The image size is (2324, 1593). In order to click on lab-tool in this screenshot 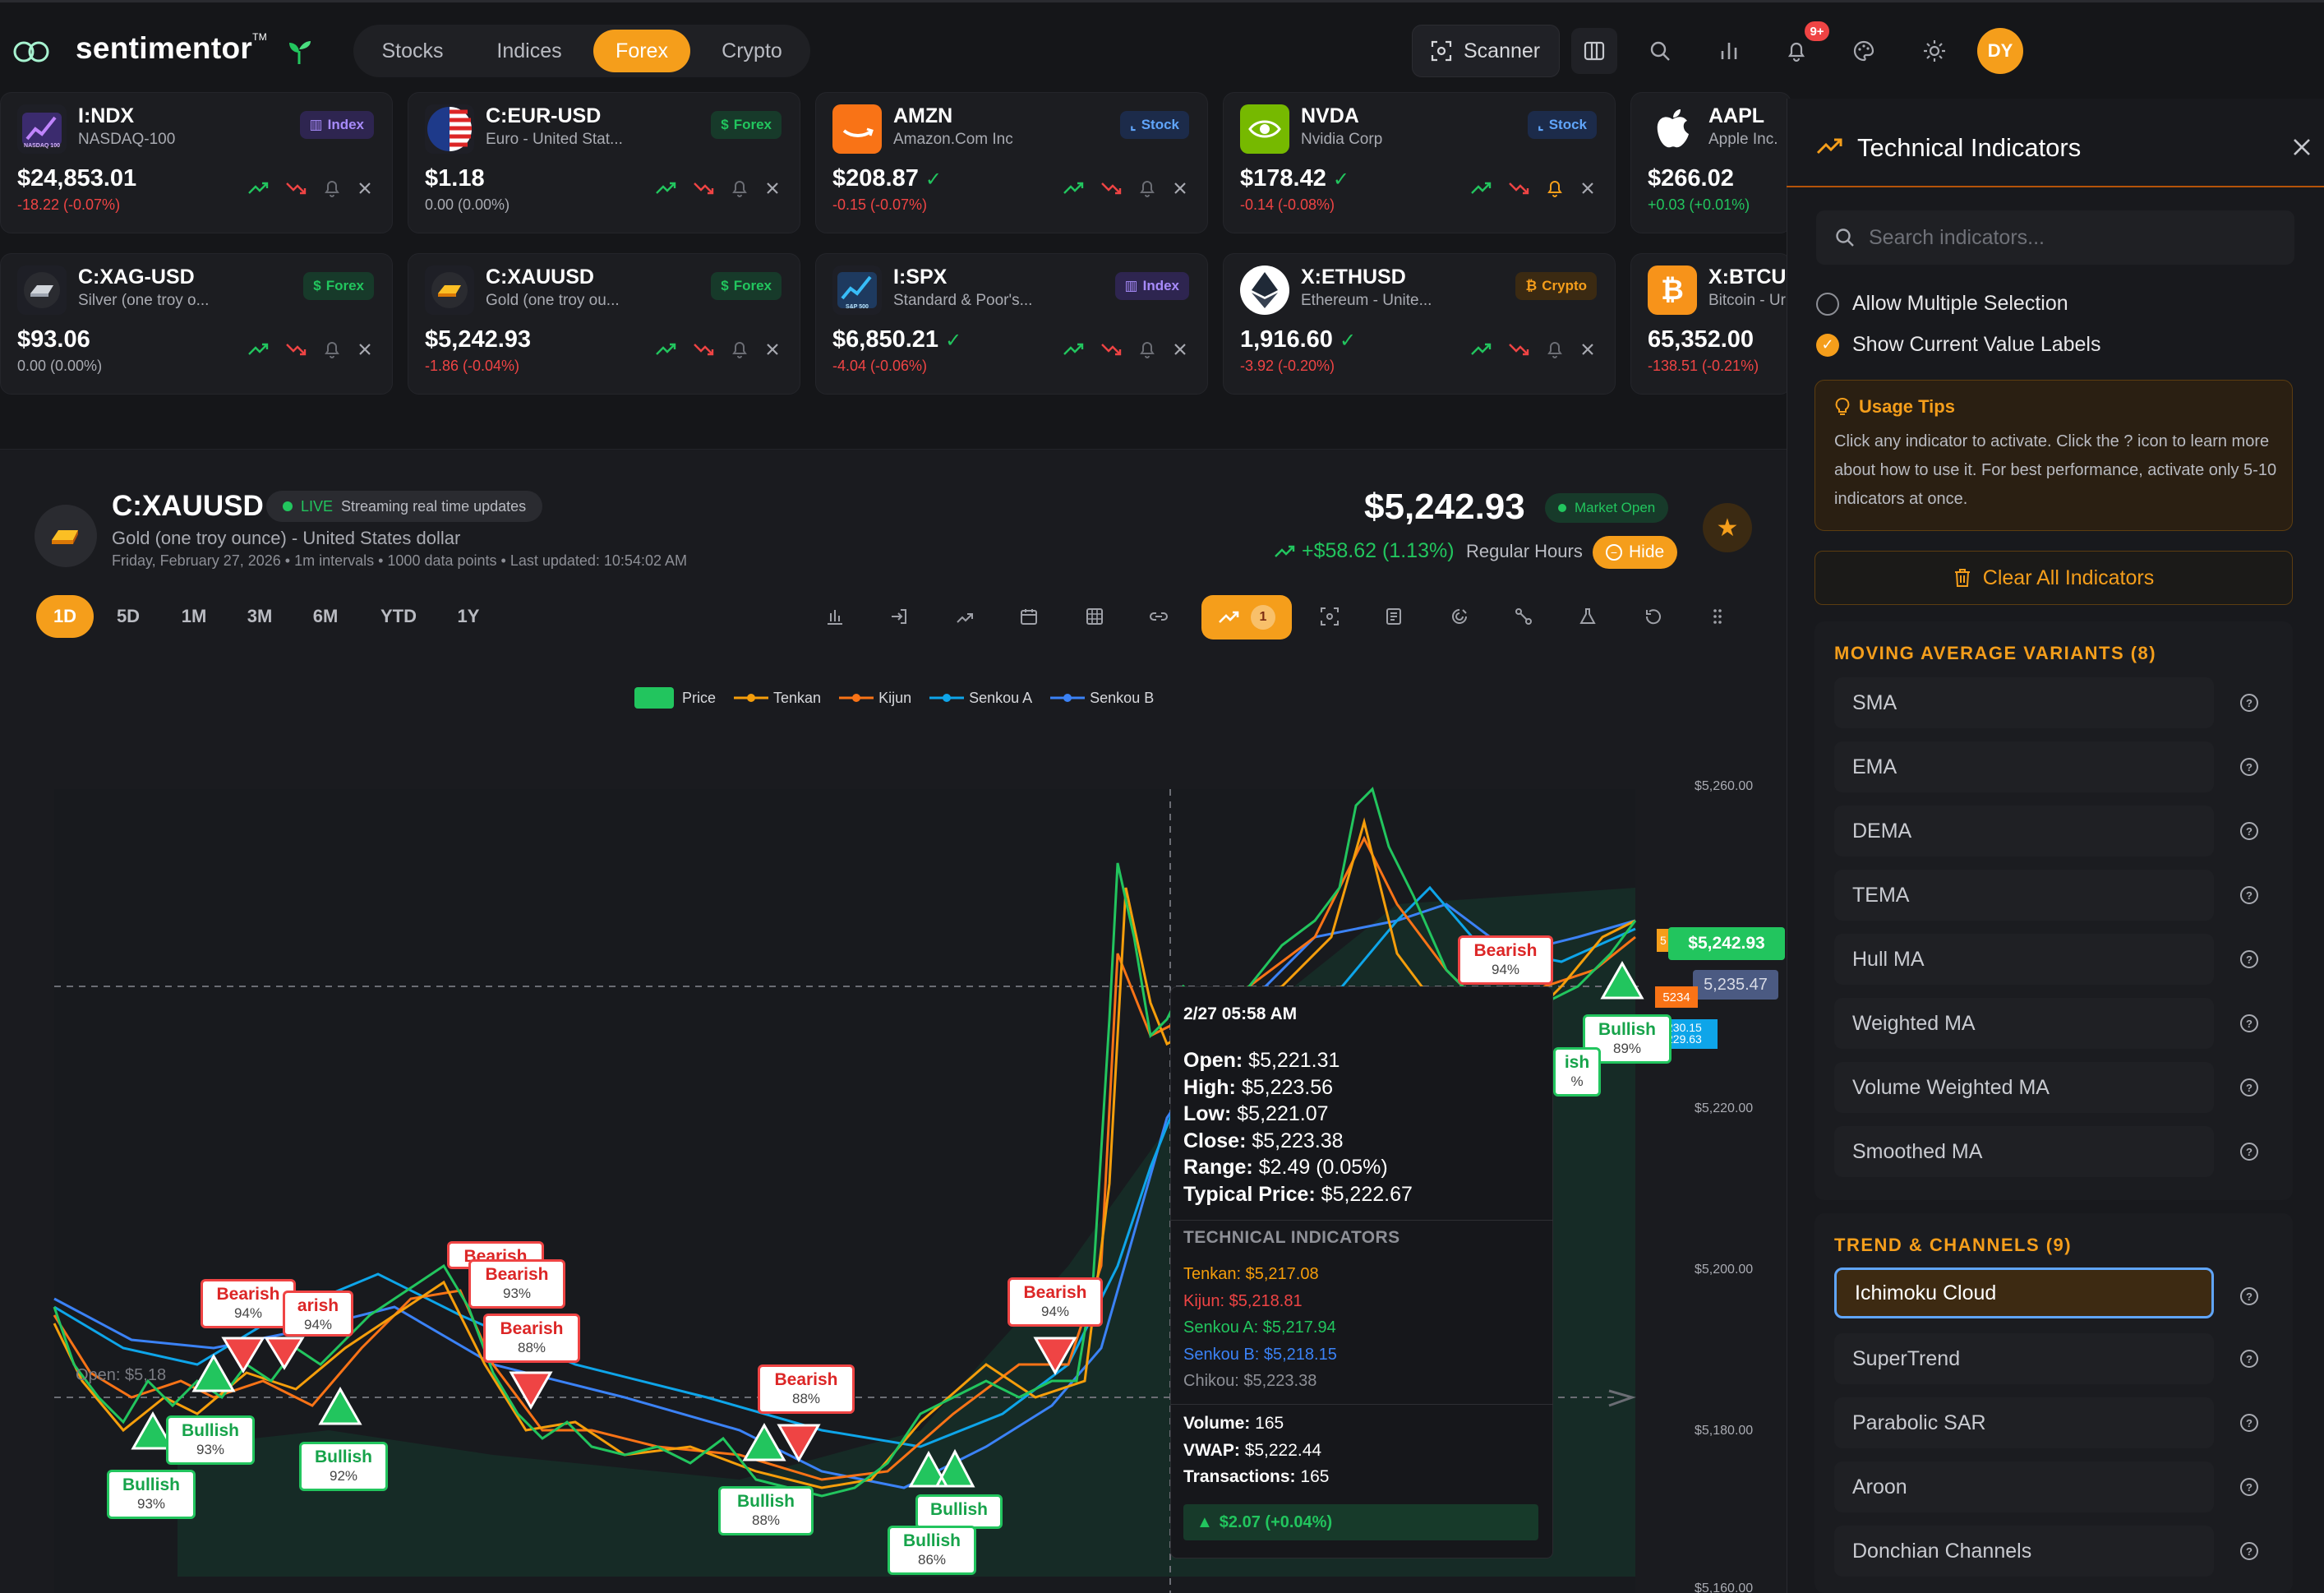, I will do `click(1587, 617)`.